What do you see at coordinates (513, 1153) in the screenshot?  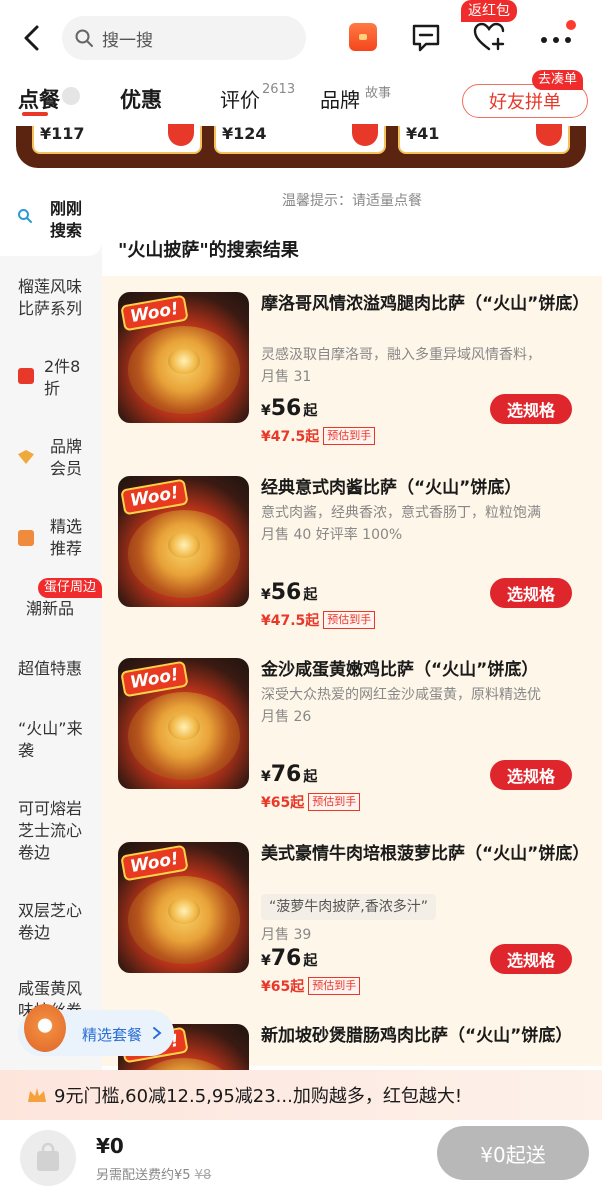 I see `checkout-button: ¥0起送` at bounding box center [513, 1153].